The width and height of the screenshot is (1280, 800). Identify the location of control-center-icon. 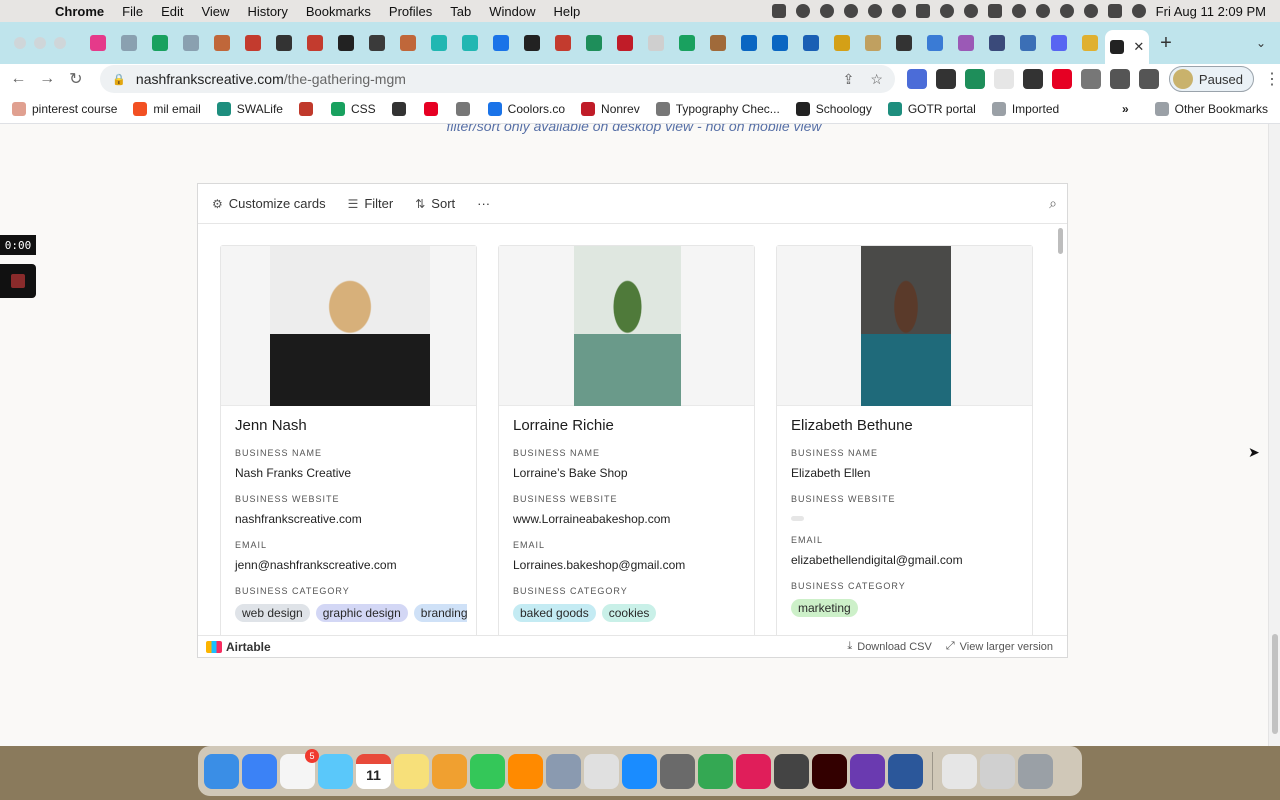
(1114, 11).